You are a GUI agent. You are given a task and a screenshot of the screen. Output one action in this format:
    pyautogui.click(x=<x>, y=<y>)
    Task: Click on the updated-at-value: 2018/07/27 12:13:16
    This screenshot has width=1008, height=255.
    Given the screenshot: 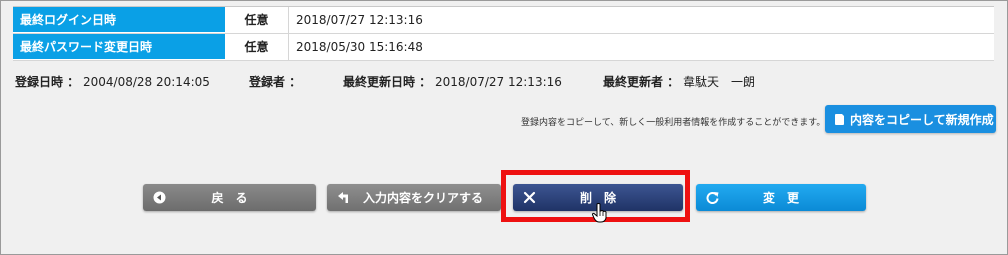 What is the action you would take?
    pyautogui.click(x=498, y=82)
    